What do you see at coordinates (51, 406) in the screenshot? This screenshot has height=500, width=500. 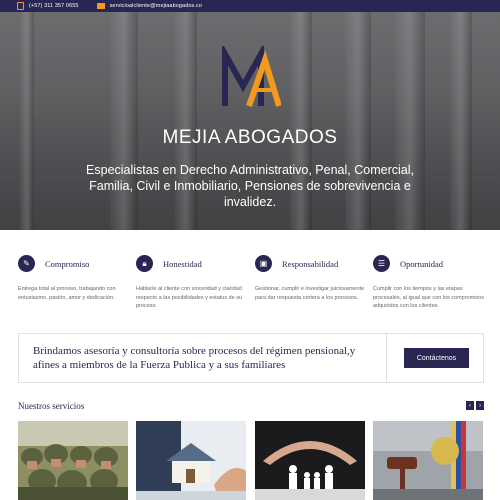 I see `services-heading: Nuestros servicios` at bounding box center [51, 406].